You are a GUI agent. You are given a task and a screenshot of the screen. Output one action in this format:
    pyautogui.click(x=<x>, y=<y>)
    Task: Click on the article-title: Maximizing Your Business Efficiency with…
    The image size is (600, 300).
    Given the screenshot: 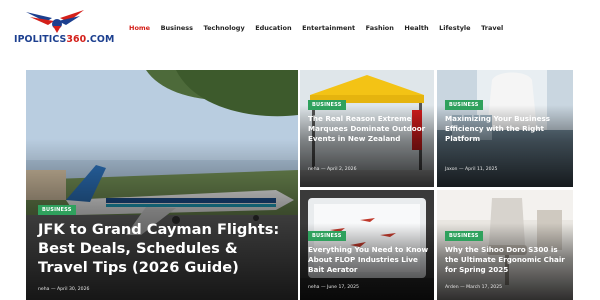 What is the action you would take?
    pyautogui.click(x=506, y=129)
    